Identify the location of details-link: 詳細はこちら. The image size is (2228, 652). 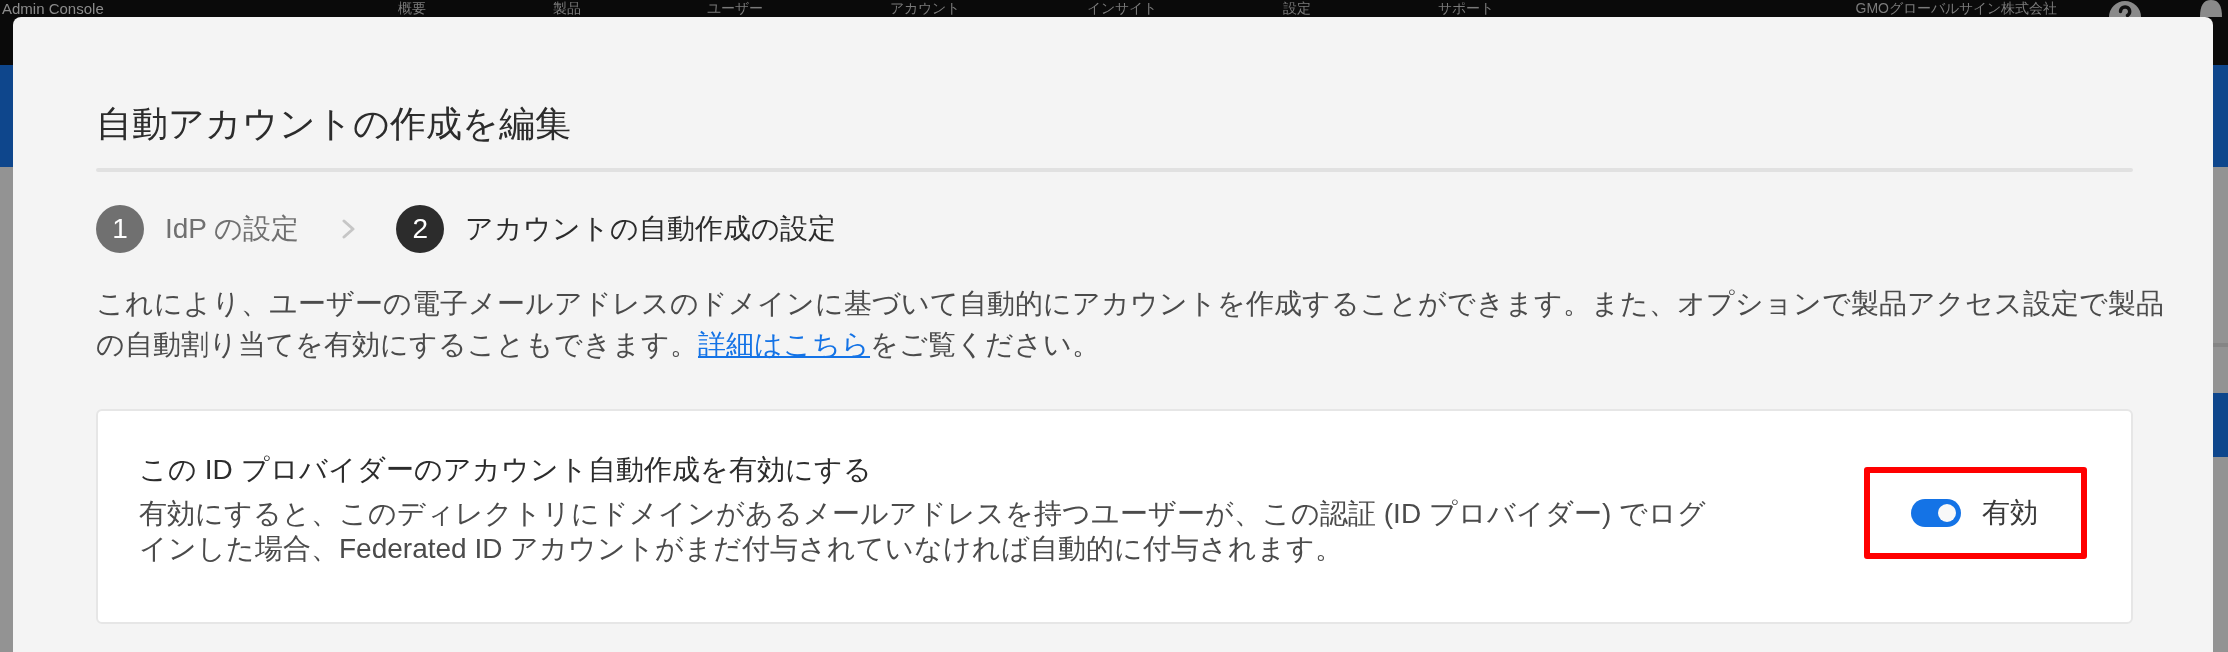
(784, 344).